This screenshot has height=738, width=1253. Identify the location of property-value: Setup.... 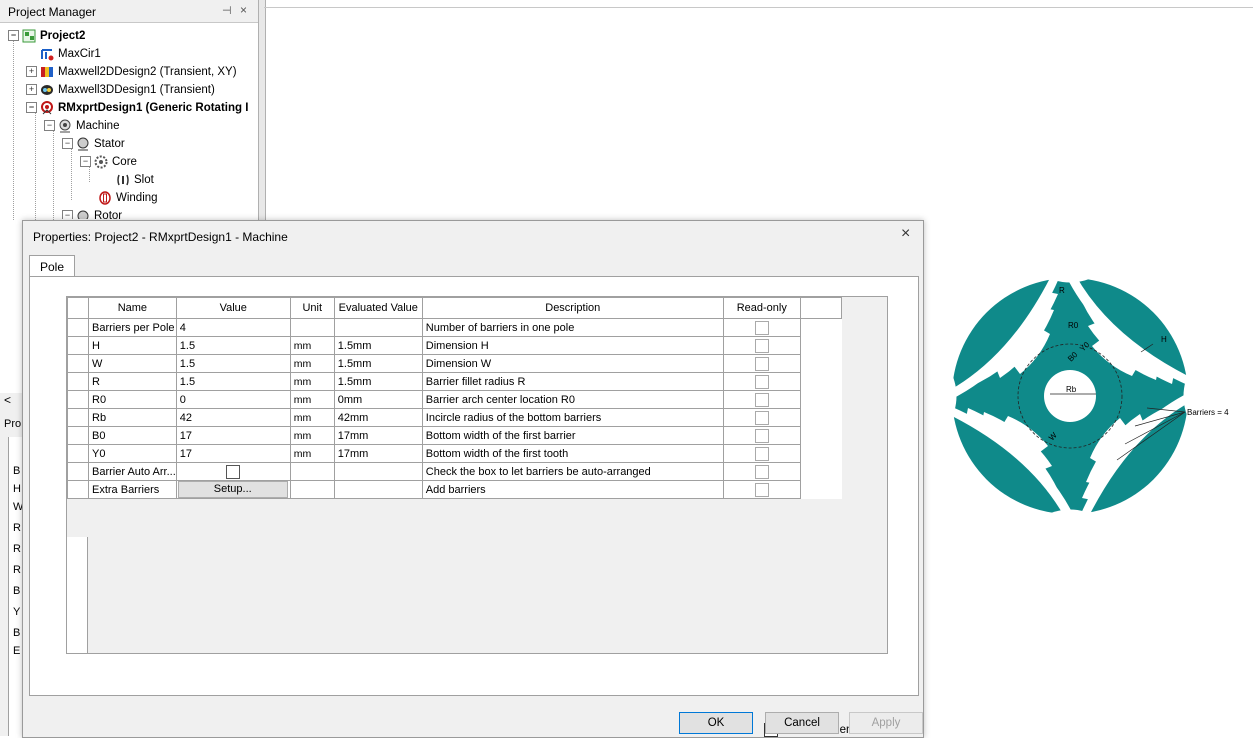
(233, 489).